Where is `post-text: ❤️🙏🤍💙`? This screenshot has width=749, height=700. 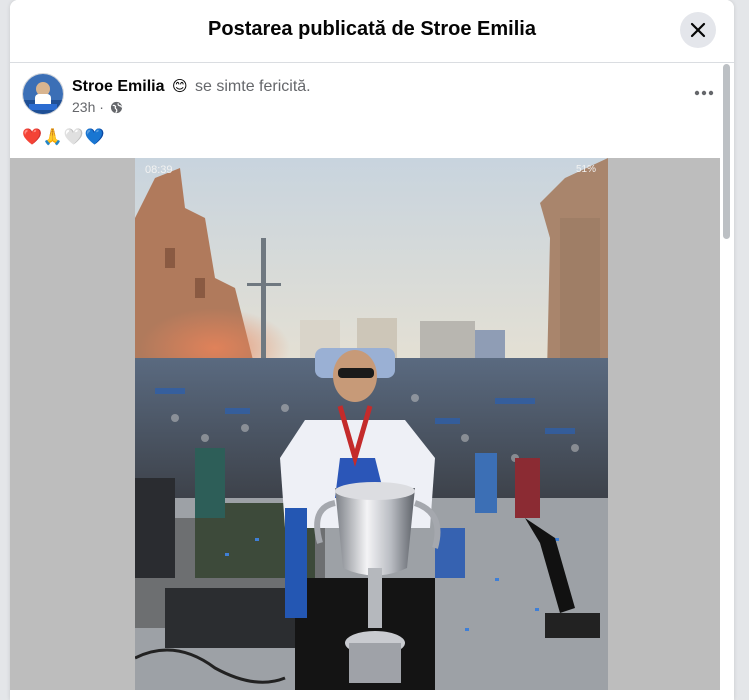
post-text: ❤️🙏🤍💙 is located at coordinates (64, 137).